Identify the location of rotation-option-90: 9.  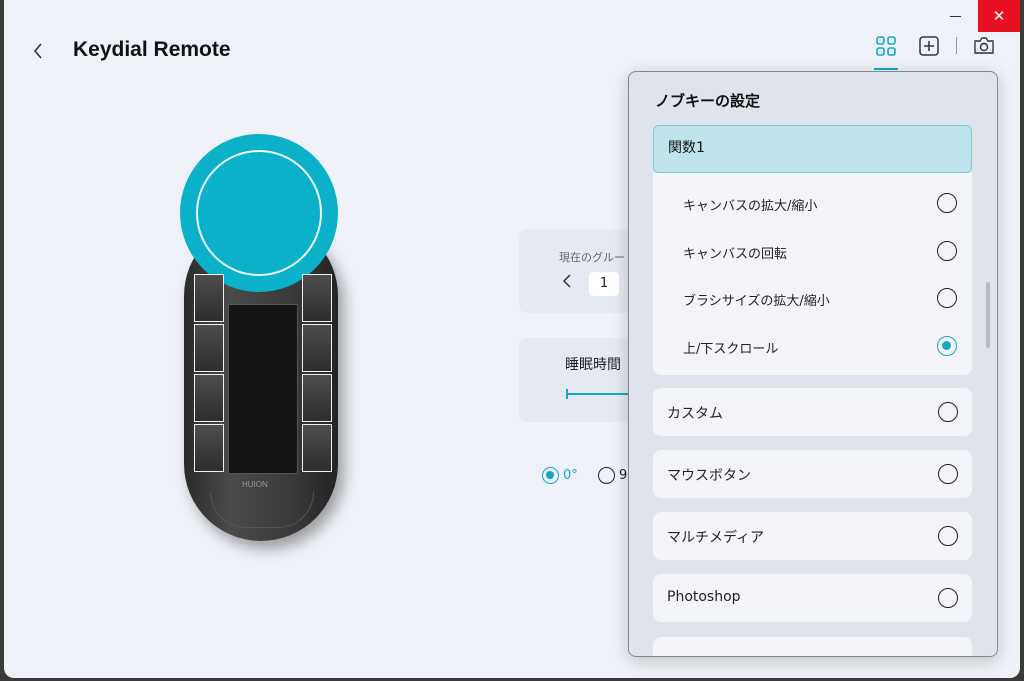
(612, 475).